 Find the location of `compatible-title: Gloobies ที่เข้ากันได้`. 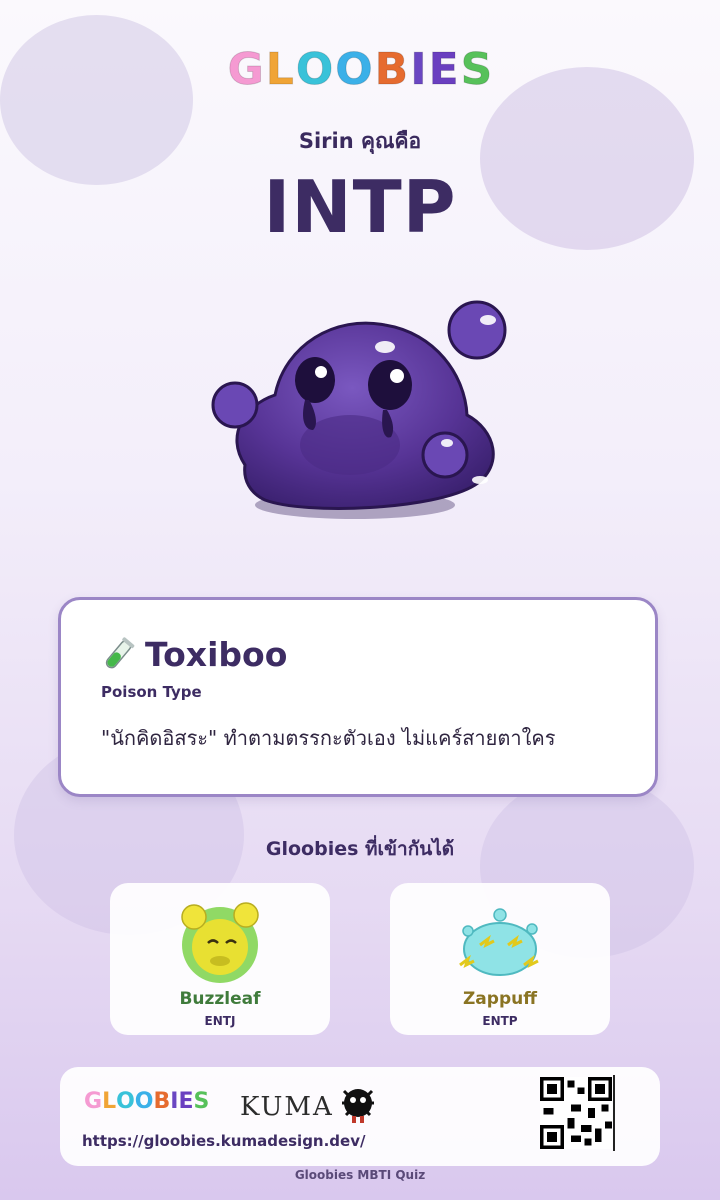

compatible-title: Gloobies ที่เข้ากันได้ is located at coordinates (360, 849).